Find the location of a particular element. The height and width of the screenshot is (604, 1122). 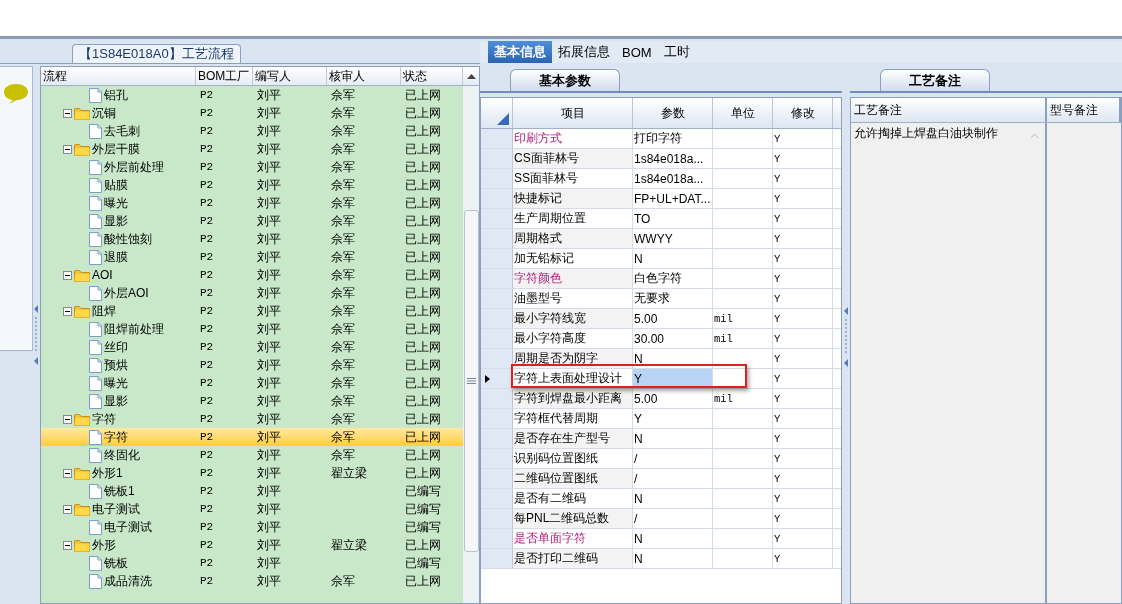

process-row: 外层前处理 P2 刘平 佘军 已上网 is located at coordinates (252, 167).